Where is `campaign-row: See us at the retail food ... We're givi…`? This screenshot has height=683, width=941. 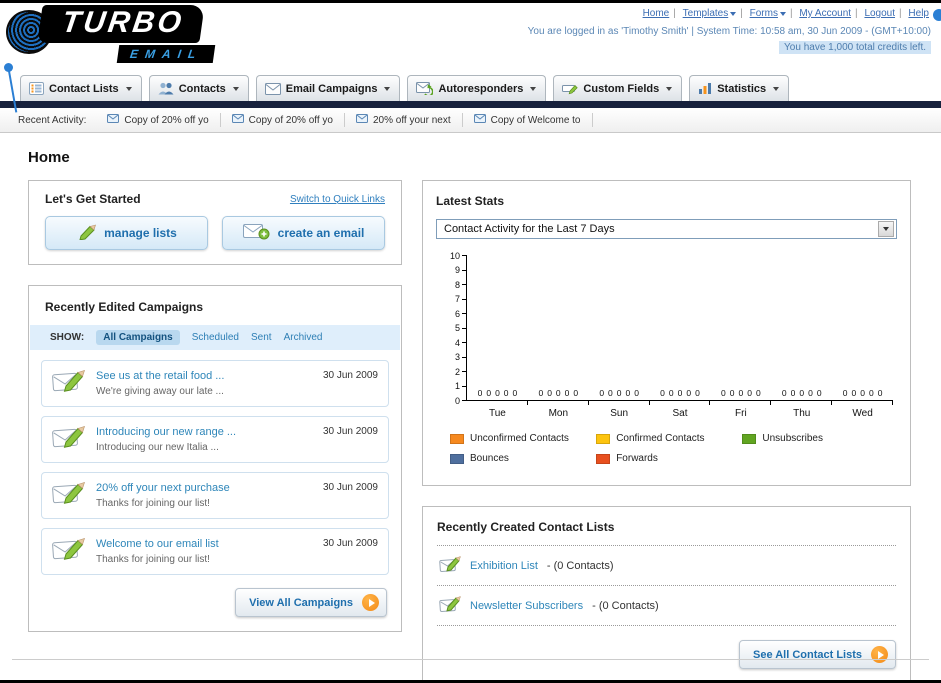
campaign-row: See us at the retail food ... We're givi… is located at coordinates (215, 383).